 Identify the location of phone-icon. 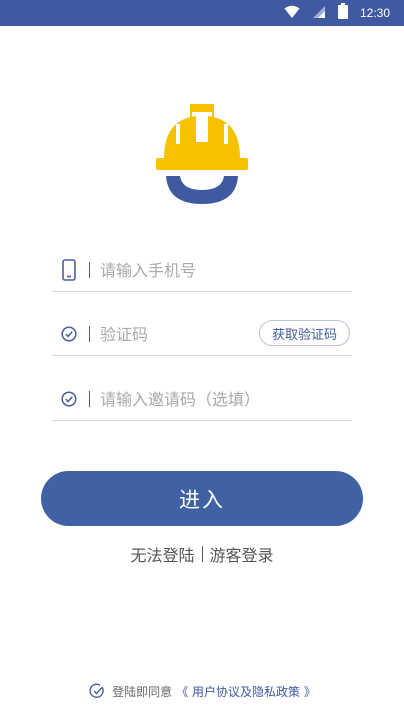
(69, 270).